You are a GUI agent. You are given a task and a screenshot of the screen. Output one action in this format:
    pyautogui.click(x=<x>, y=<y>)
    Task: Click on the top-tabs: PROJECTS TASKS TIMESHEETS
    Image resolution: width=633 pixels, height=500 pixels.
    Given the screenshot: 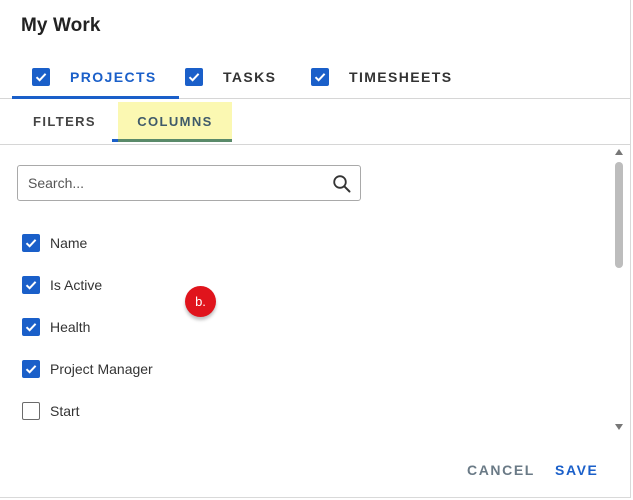 What is the action you would take?
    pyautogui.click(x=315, y=77)
    